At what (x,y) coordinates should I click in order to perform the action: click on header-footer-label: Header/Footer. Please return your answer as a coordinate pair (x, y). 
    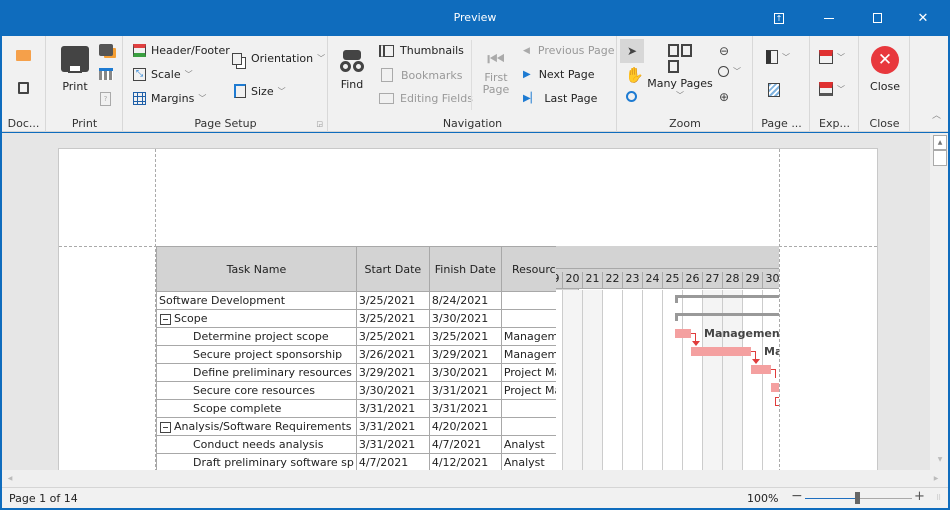
    Looking at the image, I should click on (190, 50).